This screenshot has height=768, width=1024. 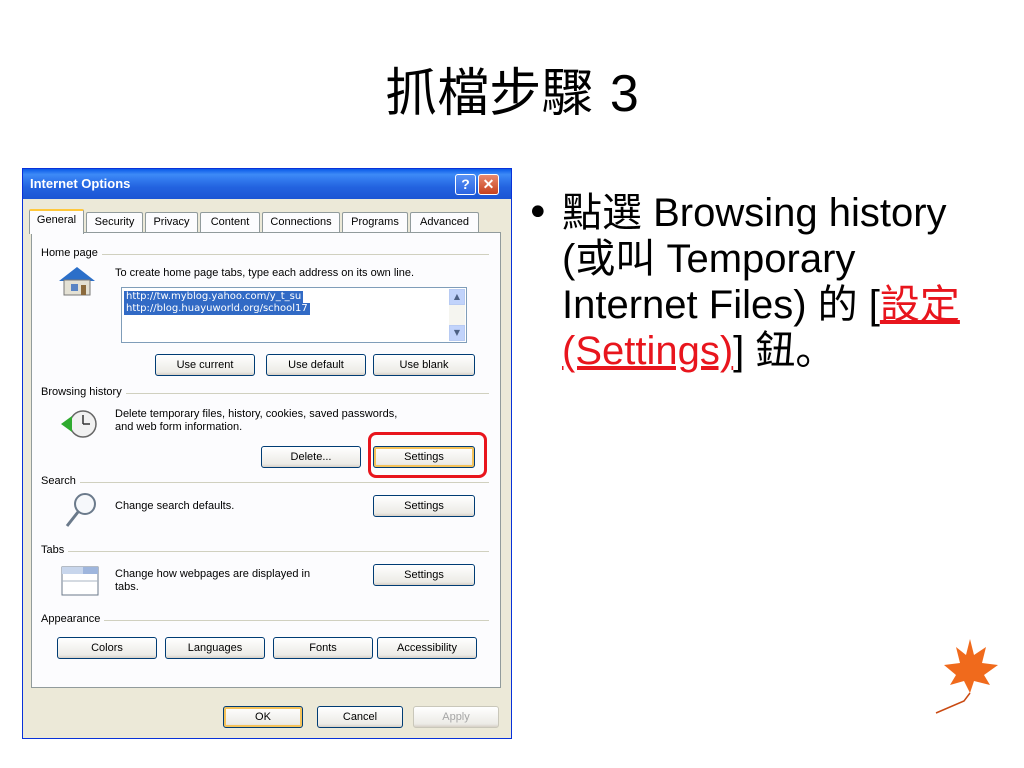 What do you see at coordinates (795, 351) in the screenshot?
I see `instruction-part8: 鈕。` at bounding box center [795, 351].